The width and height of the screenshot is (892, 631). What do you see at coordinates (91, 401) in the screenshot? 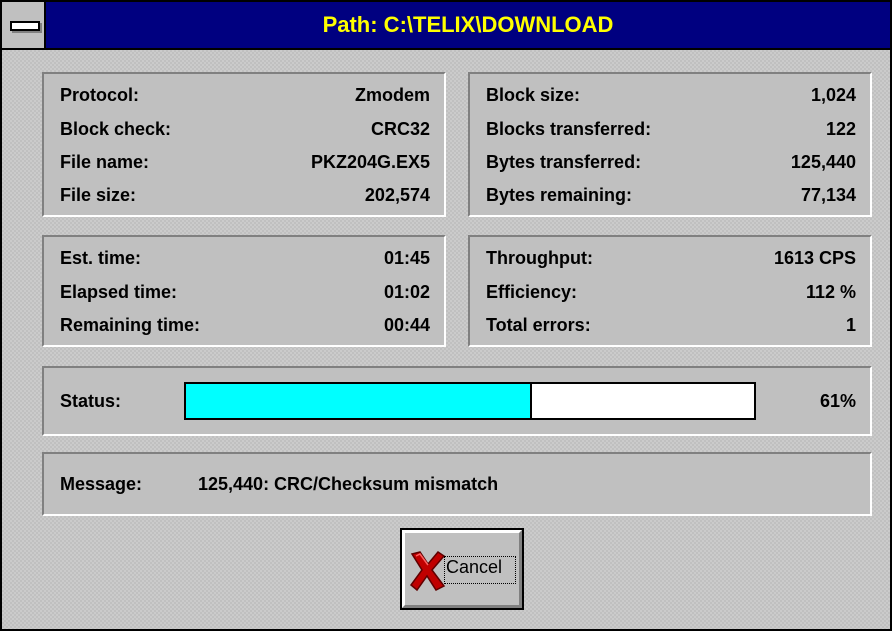
I see `status-label: Status:` at bounding box center [91, 401].